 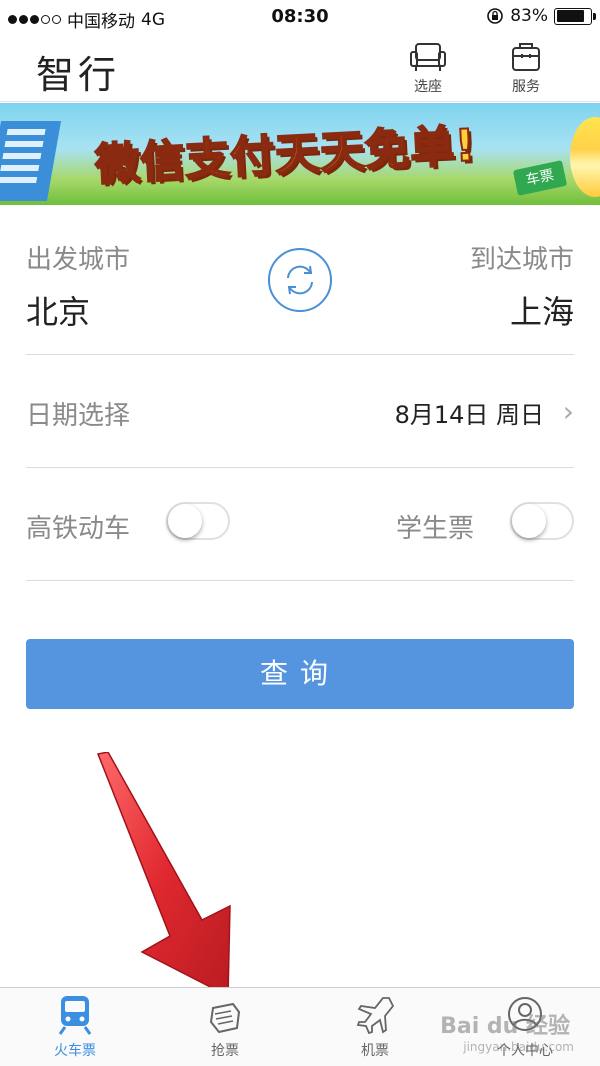 I want to click on building-illustration, so click(x=31, y=161).